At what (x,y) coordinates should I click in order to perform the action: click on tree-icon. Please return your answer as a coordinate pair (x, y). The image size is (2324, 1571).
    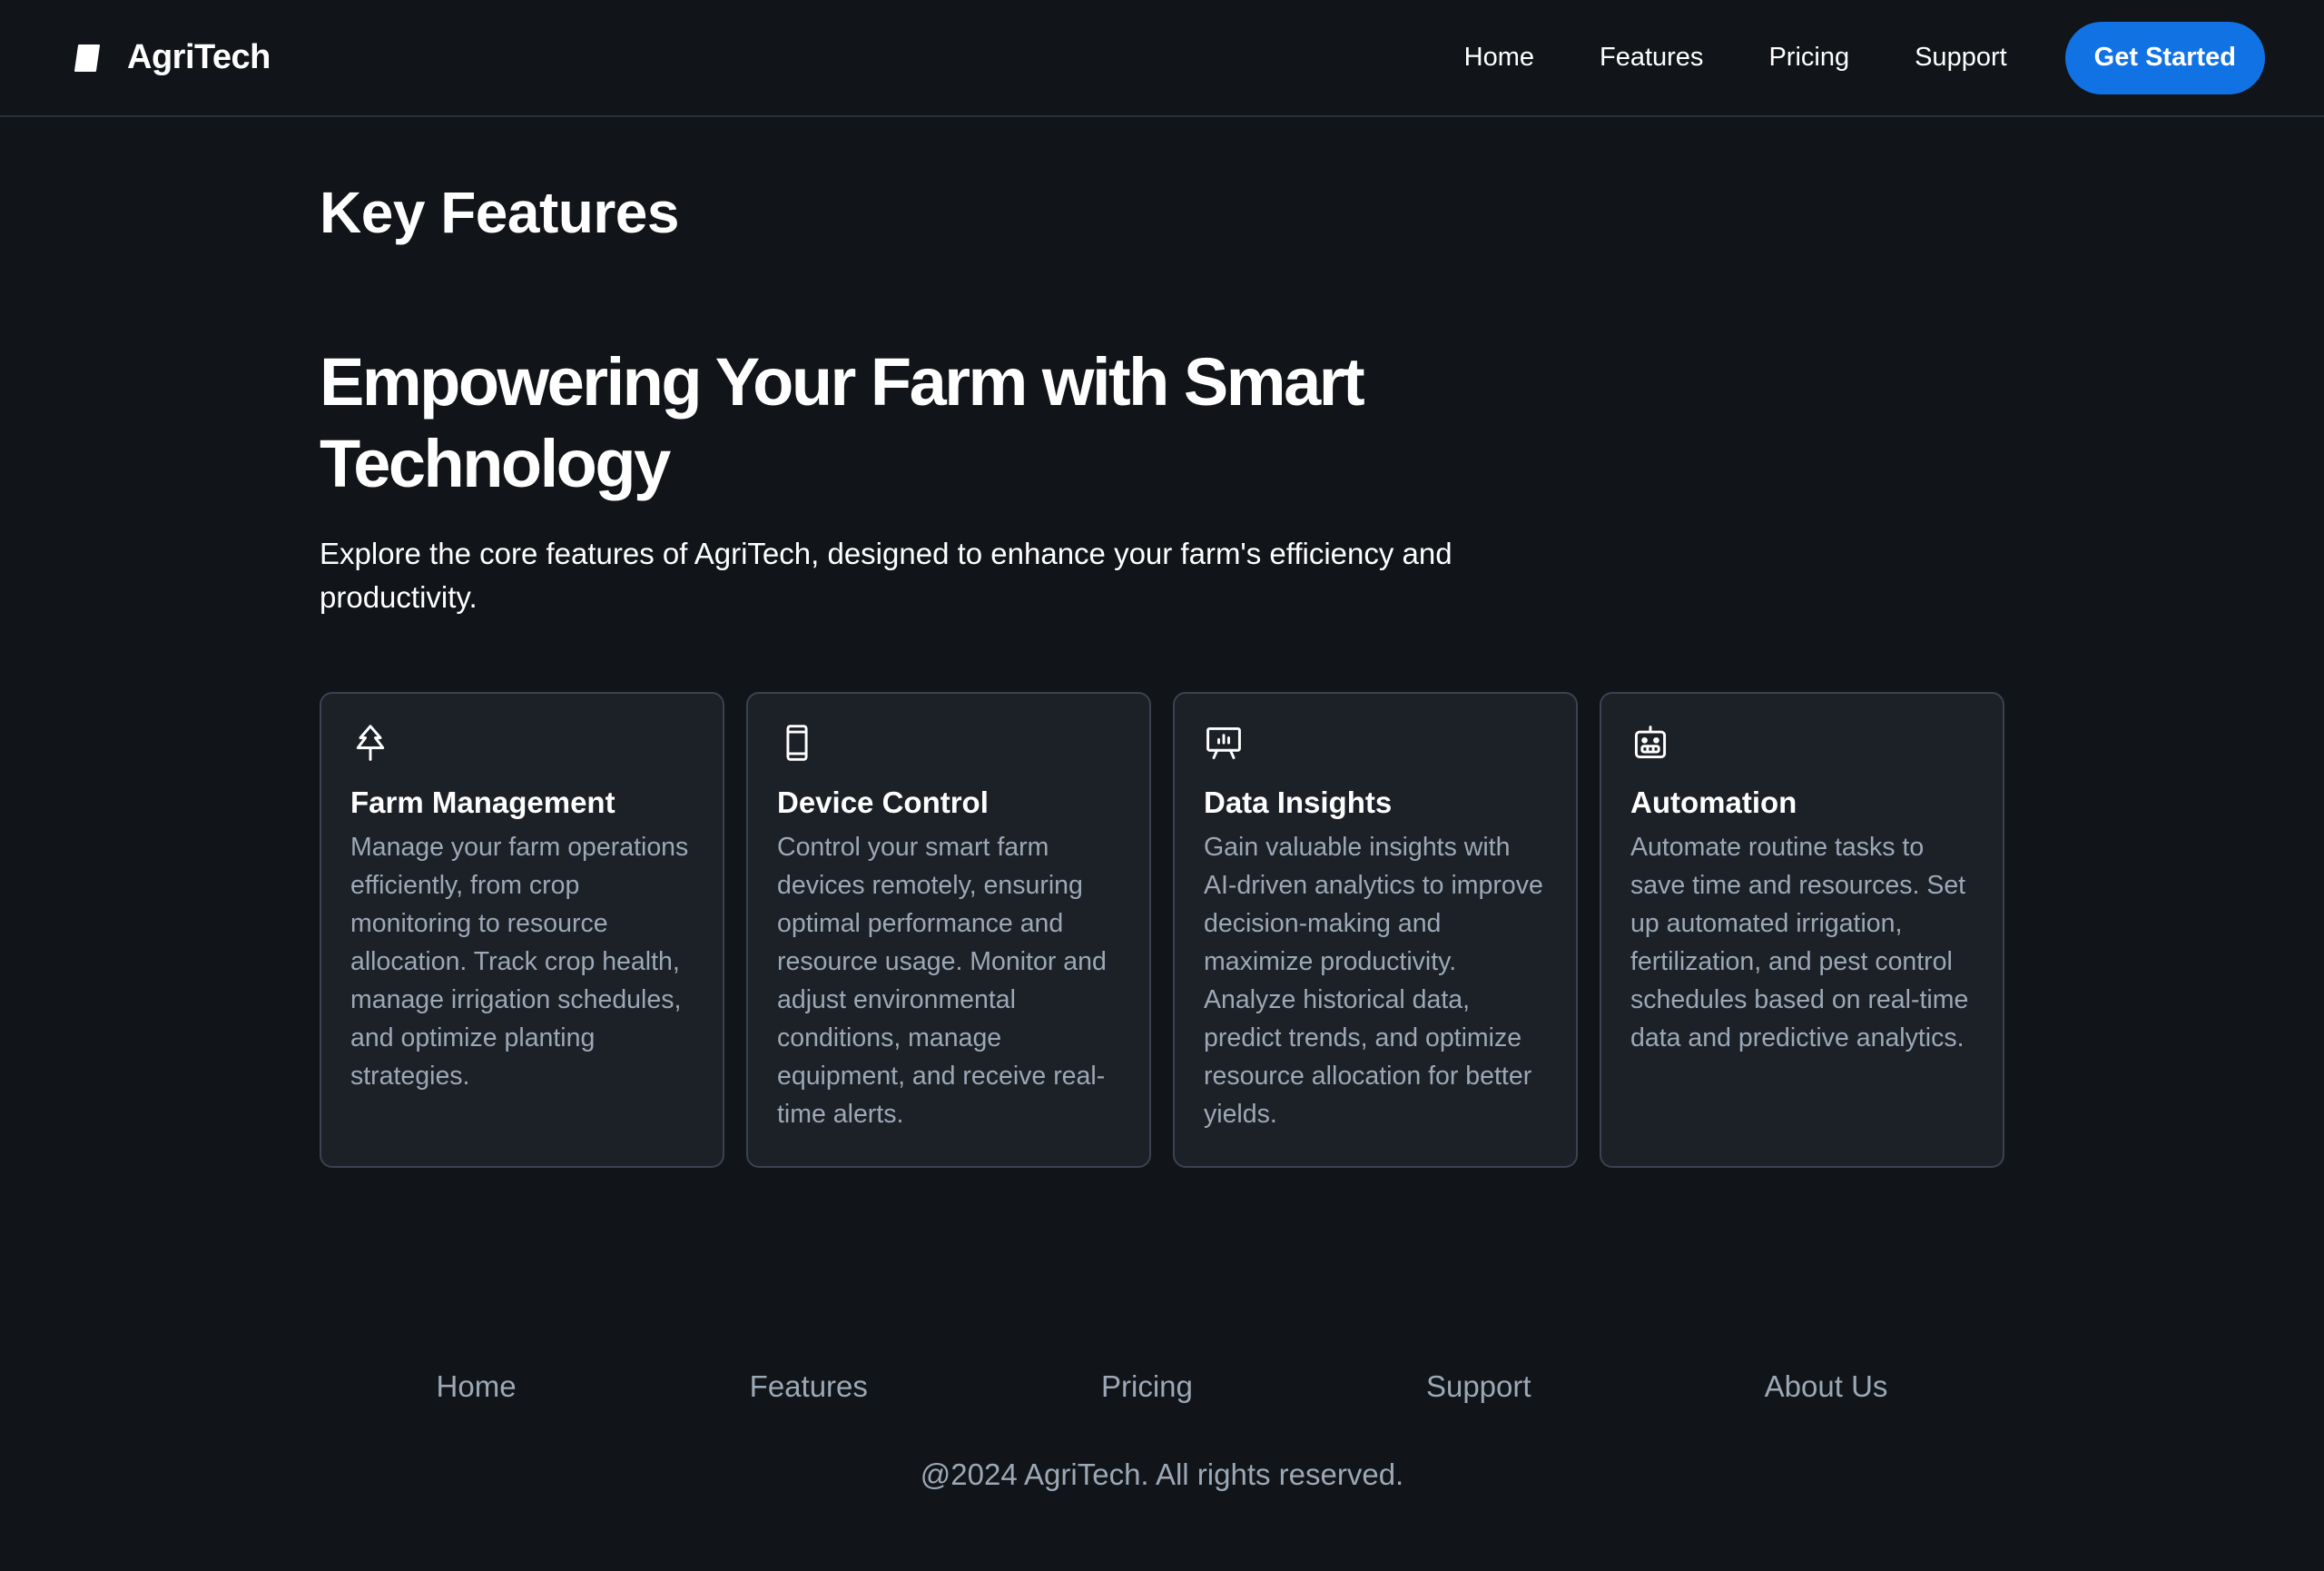
    Looking at the image, I should click on (370, 743).